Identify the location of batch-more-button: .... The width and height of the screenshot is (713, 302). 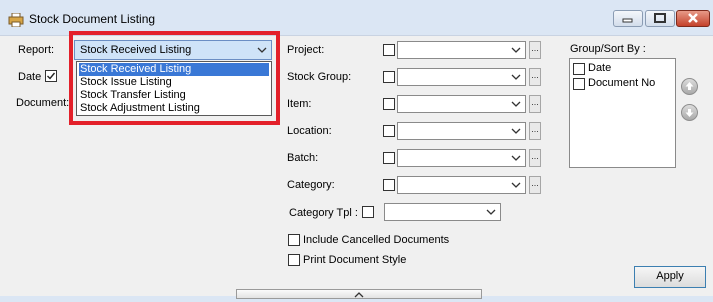
(535, 158).